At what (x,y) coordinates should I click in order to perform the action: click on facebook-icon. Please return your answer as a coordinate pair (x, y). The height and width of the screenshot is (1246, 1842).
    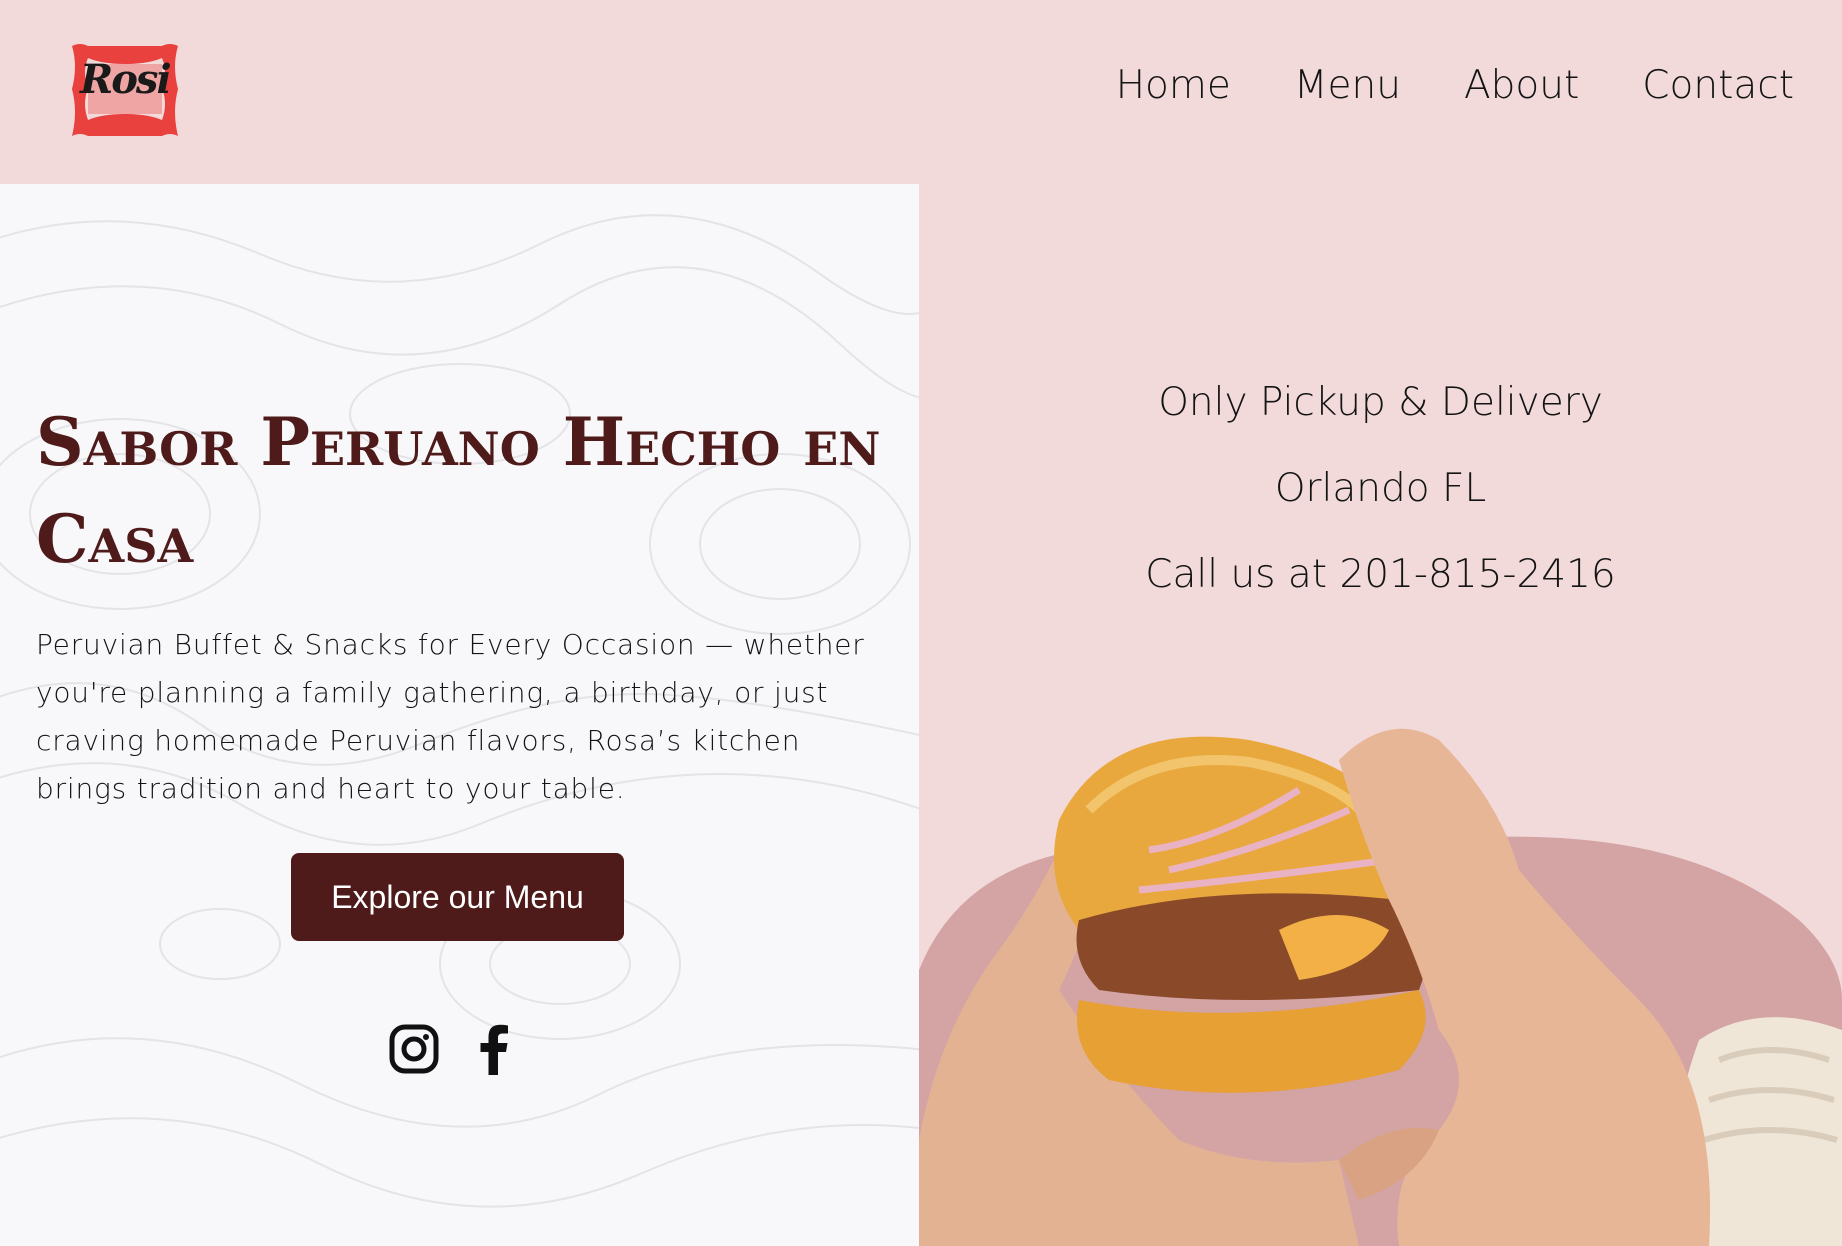
    Looking at the image, I should click on (502, 1049).